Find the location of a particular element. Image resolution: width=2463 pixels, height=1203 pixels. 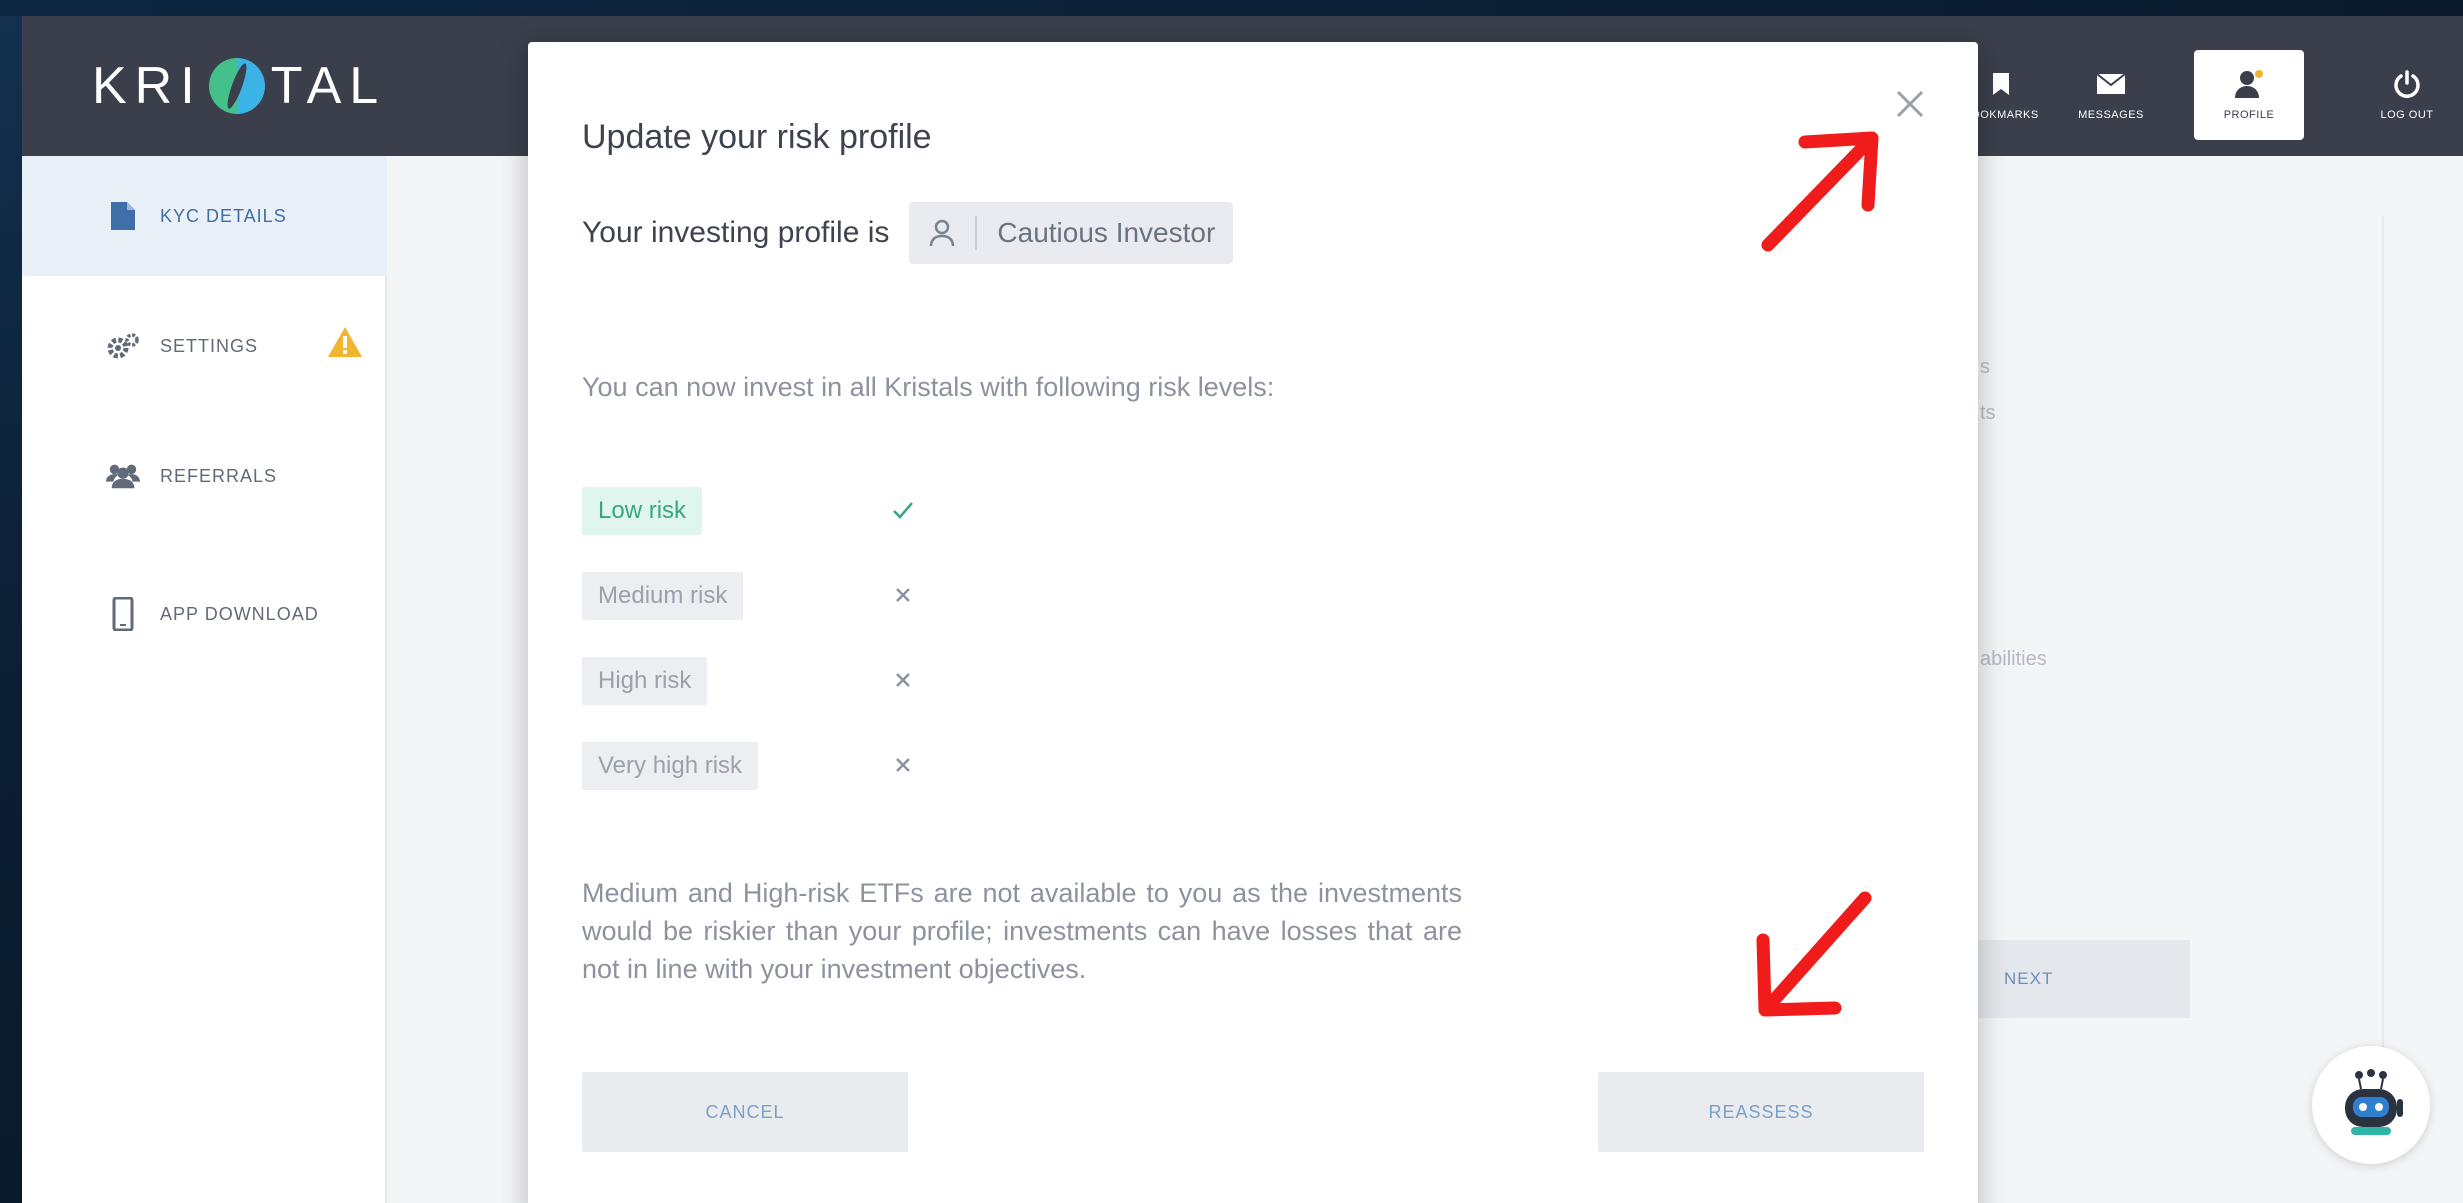

sidebar-item-label: KYC DETAILS is located at coordinates (223, 215).